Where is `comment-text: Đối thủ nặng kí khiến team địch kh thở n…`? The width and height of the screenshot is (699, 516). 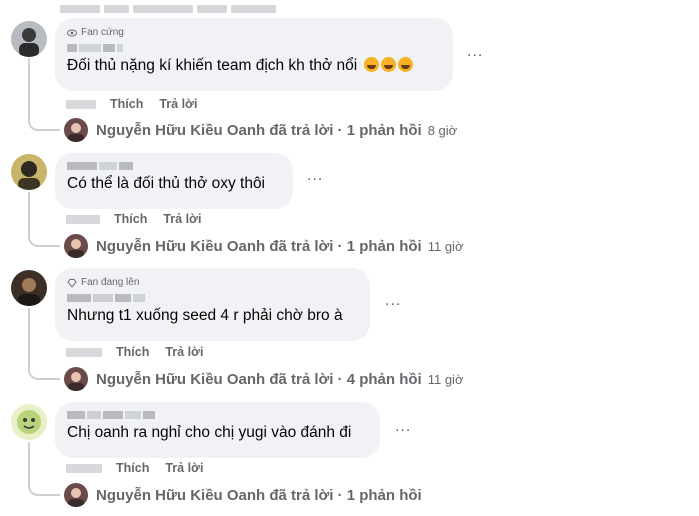
comment-text: Đối thủ nặng kí khiến team địch kh thở n… is located at coordinates (254, 66).